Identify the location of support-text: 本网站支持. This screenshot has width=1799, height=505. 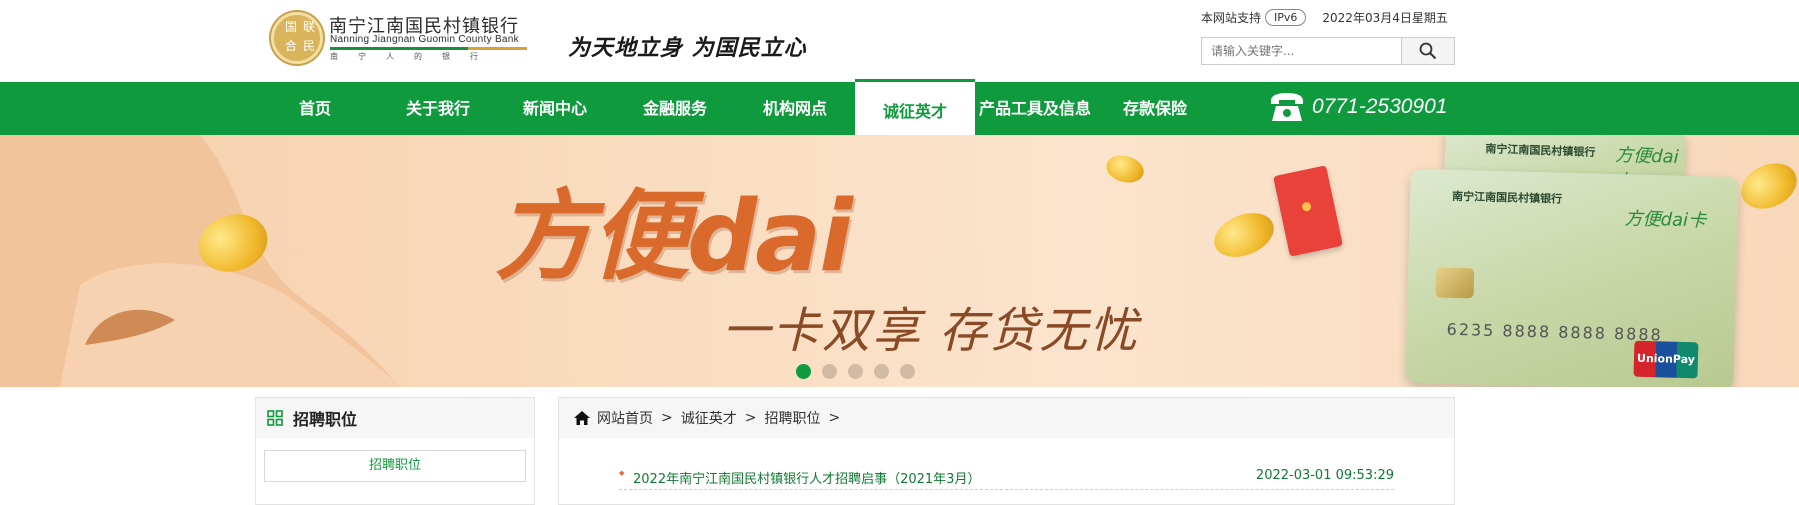
(1231, 18).